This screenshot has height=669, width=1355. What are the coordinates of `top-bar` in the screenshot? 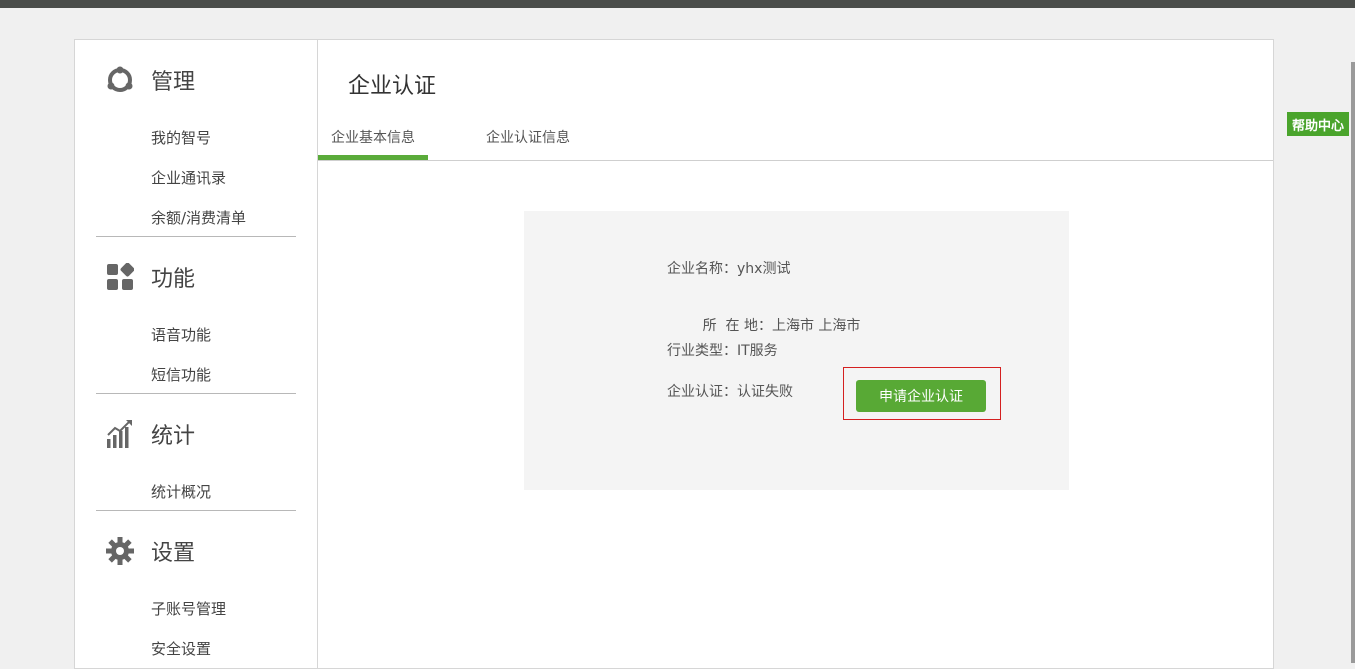 It's located at (677, 4).